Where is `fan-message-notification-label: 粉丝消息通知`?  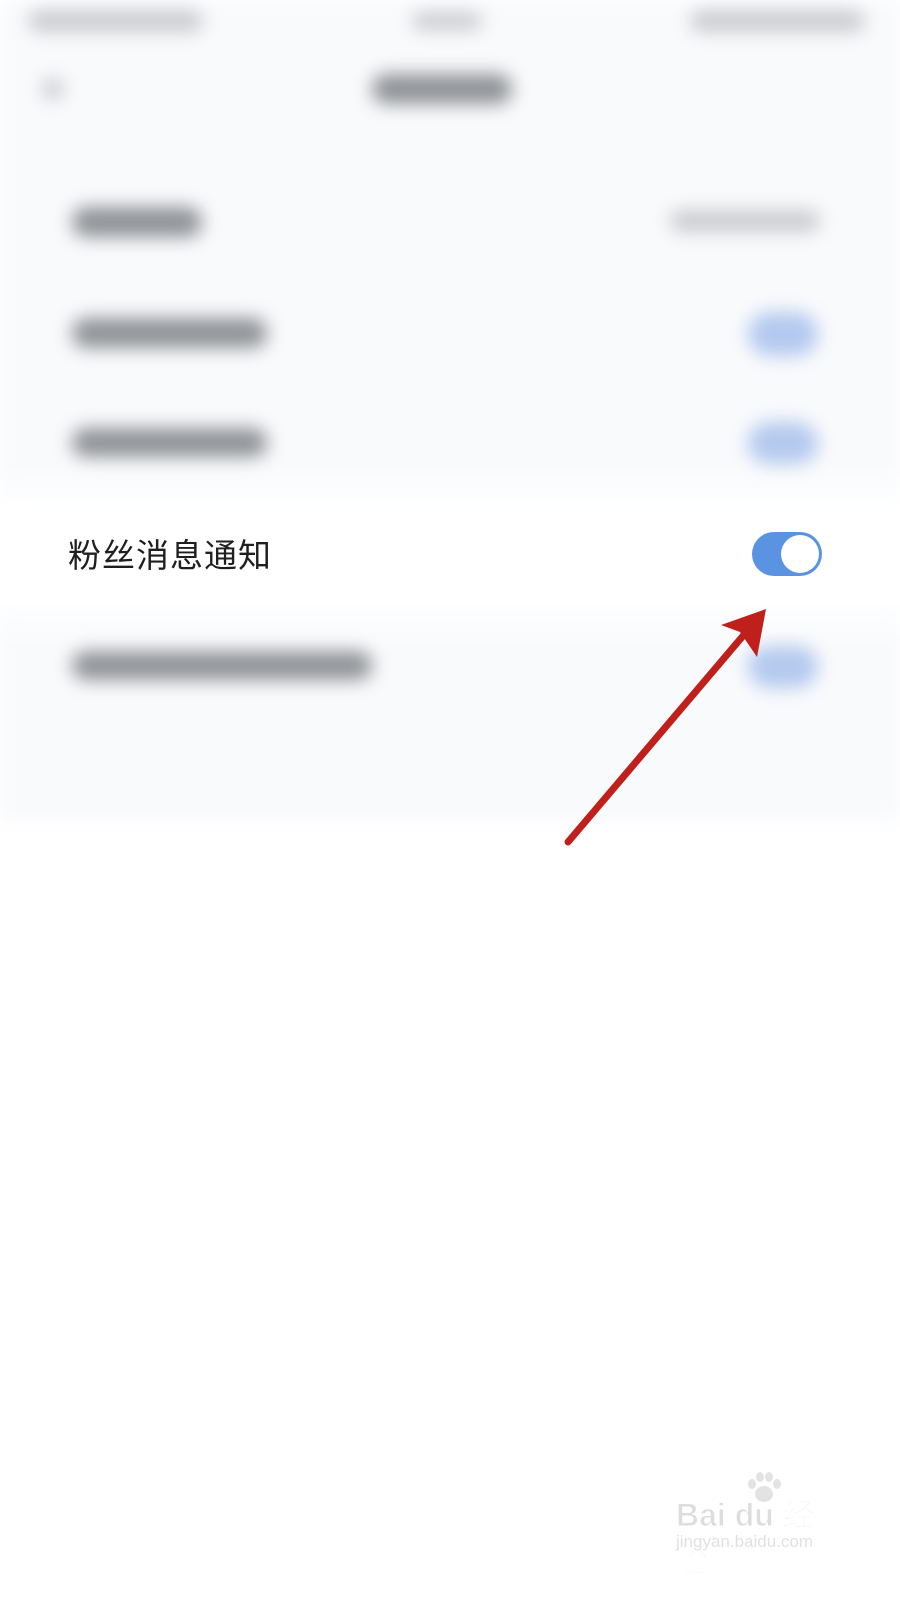 fan-message-notification-label: 粉丝消息通知 is located at coordinates (170, 555).